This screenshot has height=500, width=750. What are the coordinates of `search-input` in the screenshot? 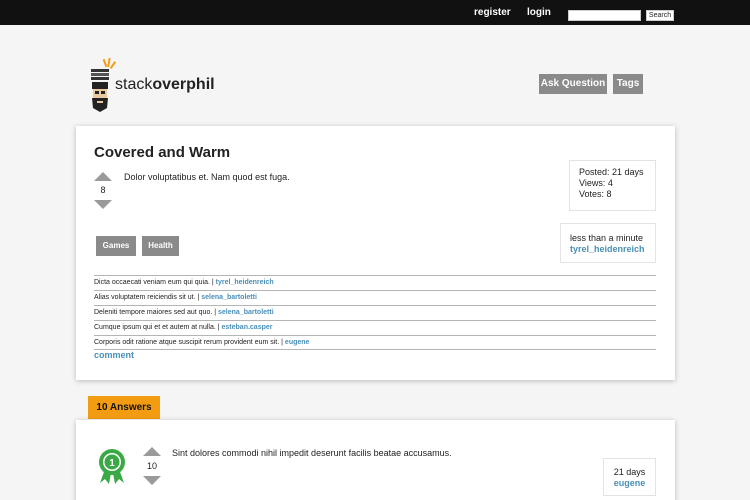 It's located at (604, 15).